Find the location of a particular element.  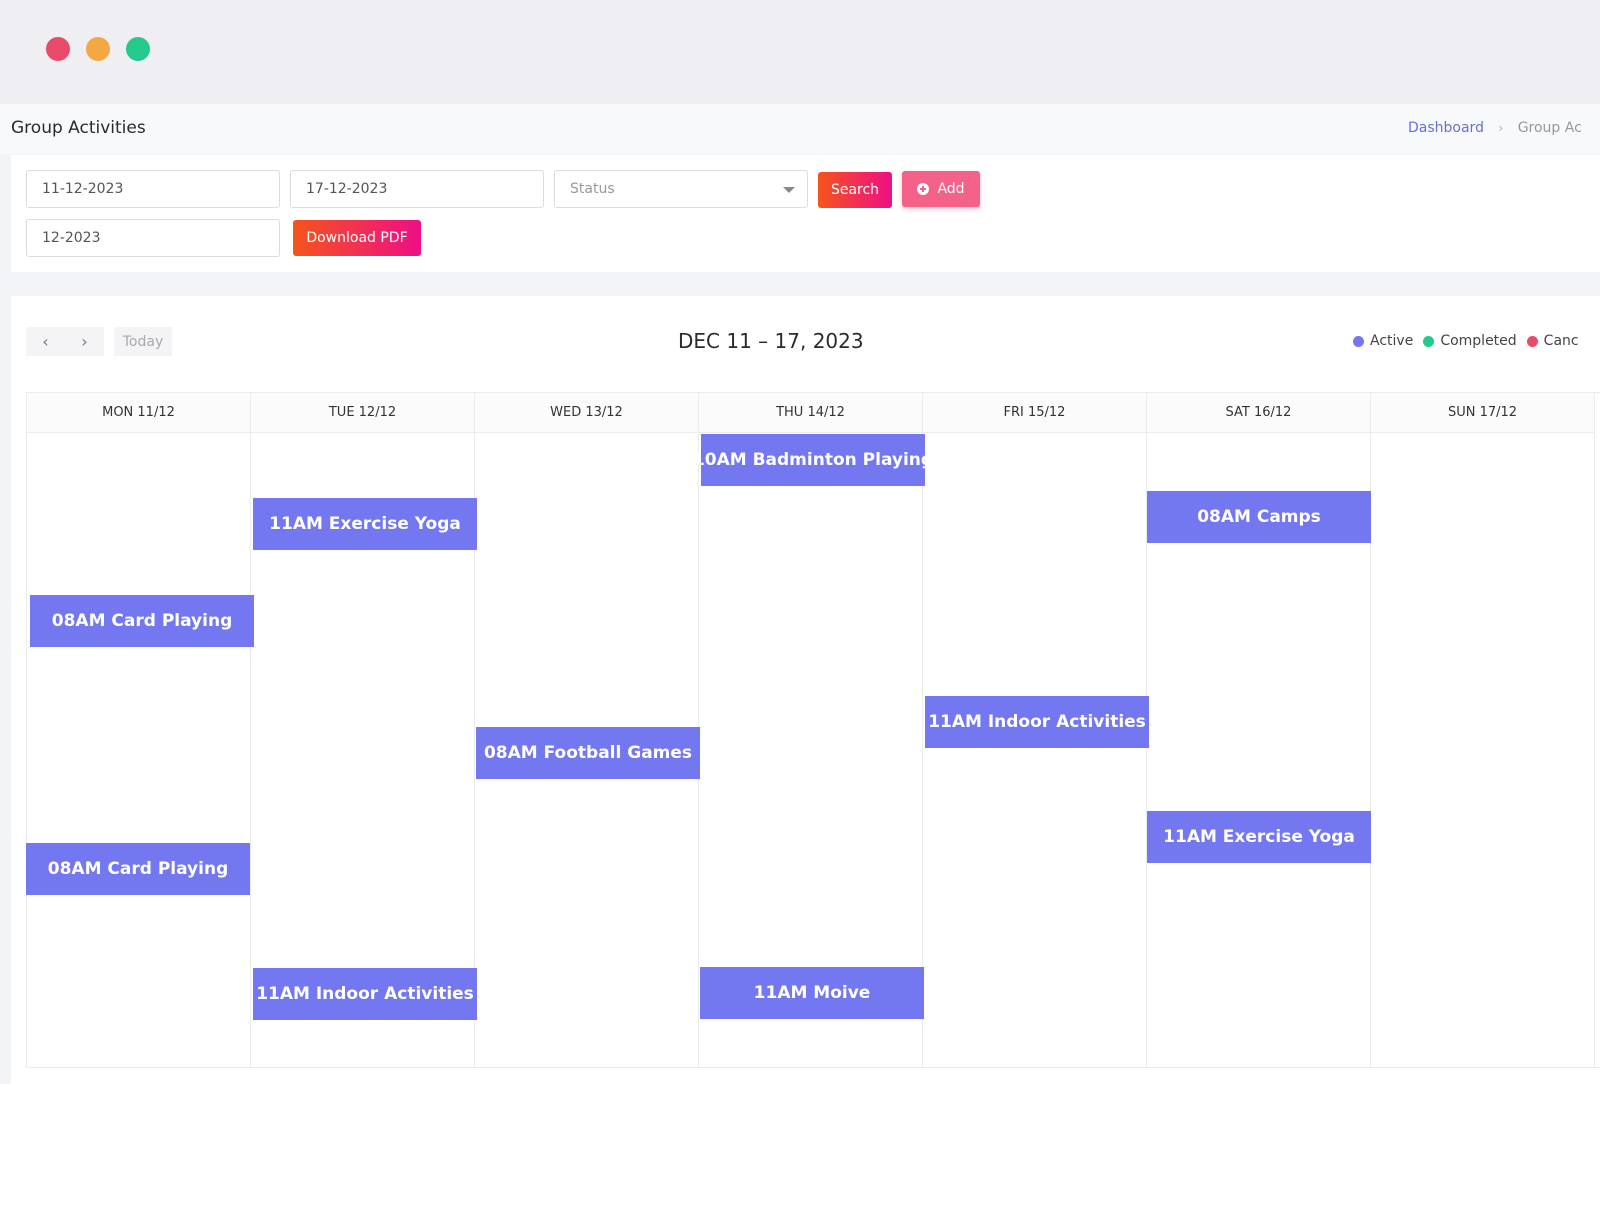

add-button: Add is located at coordinates (941, 189).